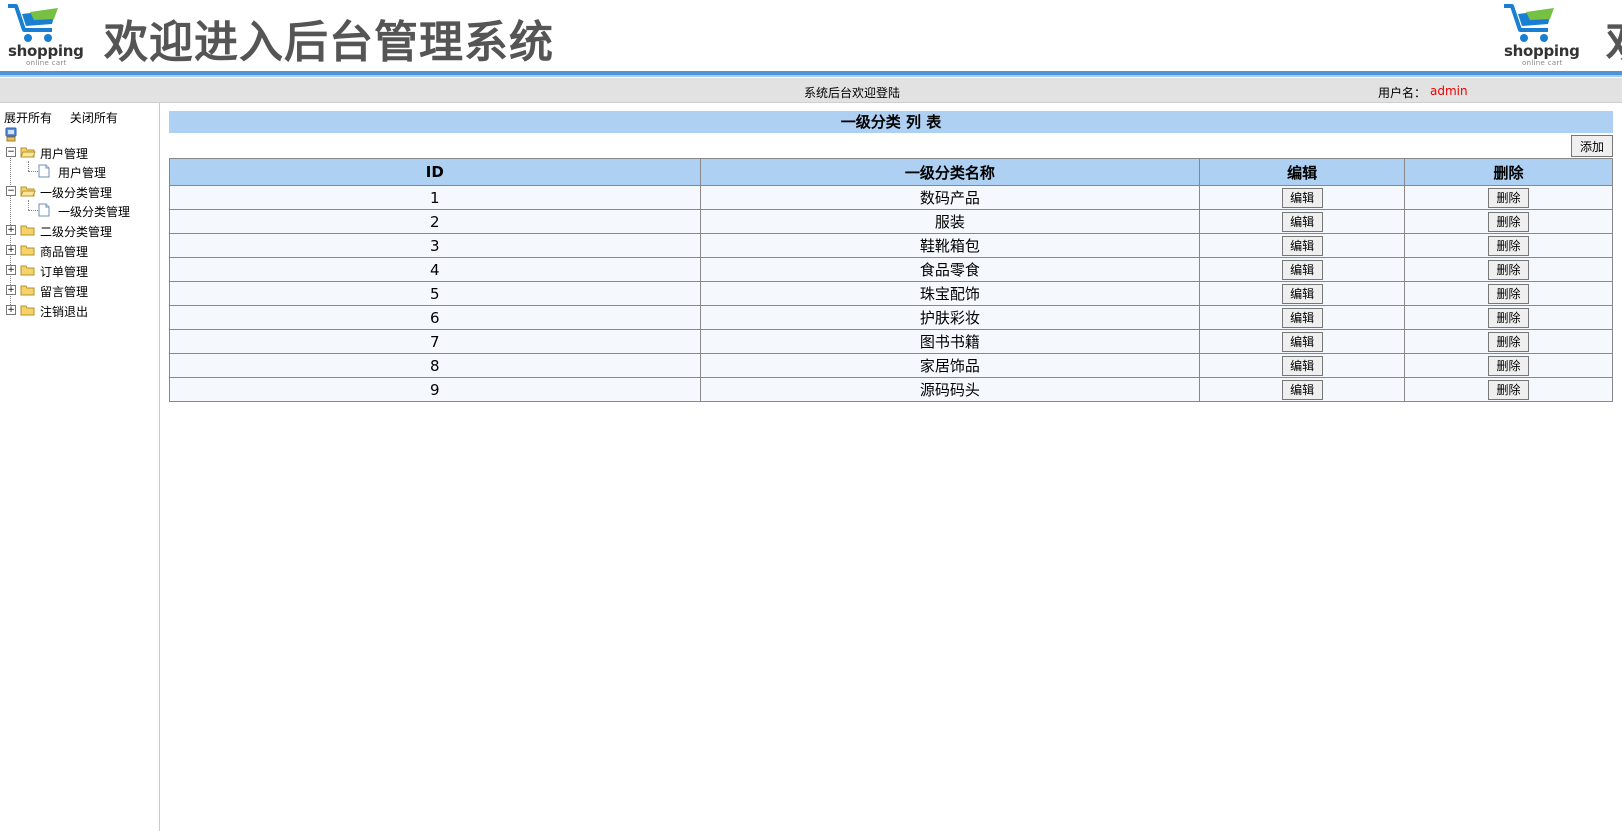  What do you see at coordinates (435, 197) in the screenshot?
I see `cell-id: 1` at bounding box center [435, 197].